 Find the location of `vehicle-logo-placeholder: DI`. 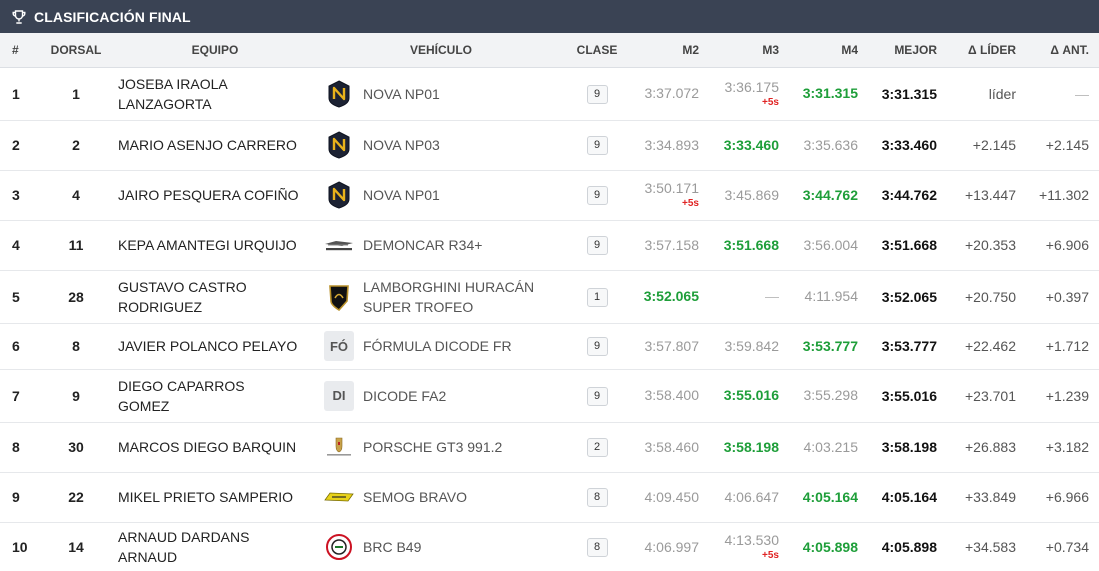

vehicle-logo-placeholder: DI is located at coordinates (339, 395).